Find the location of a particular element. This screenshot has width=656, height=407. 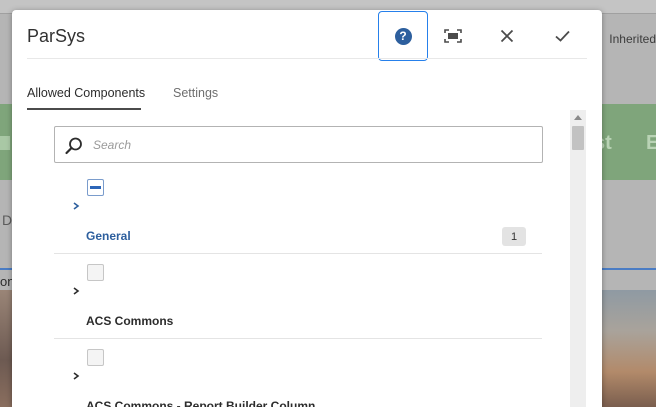

tab-settings: Settings is located at coordinates (195, 93).